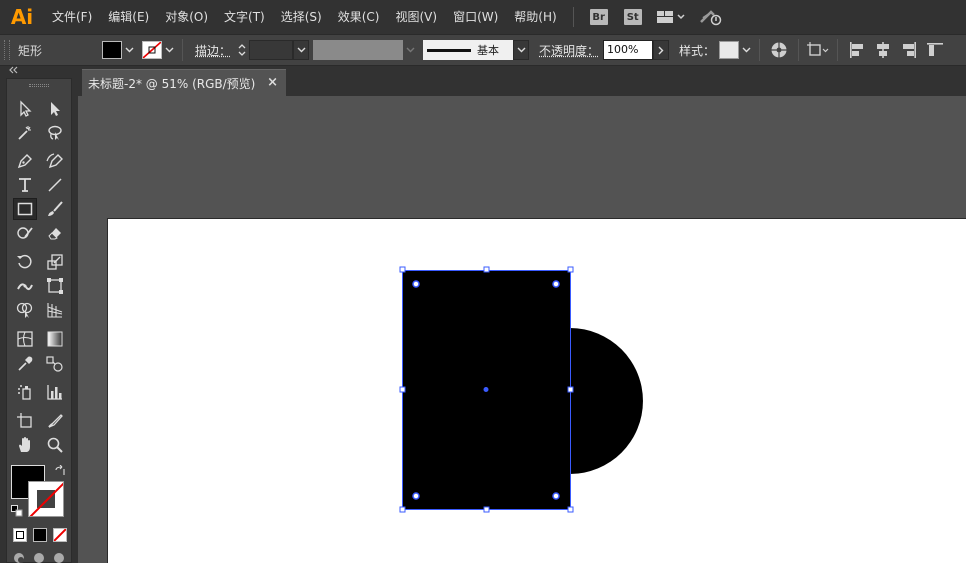 This screenshot has width=966, height=563. I want to click on handle-bottom-right, so click(570, 509).